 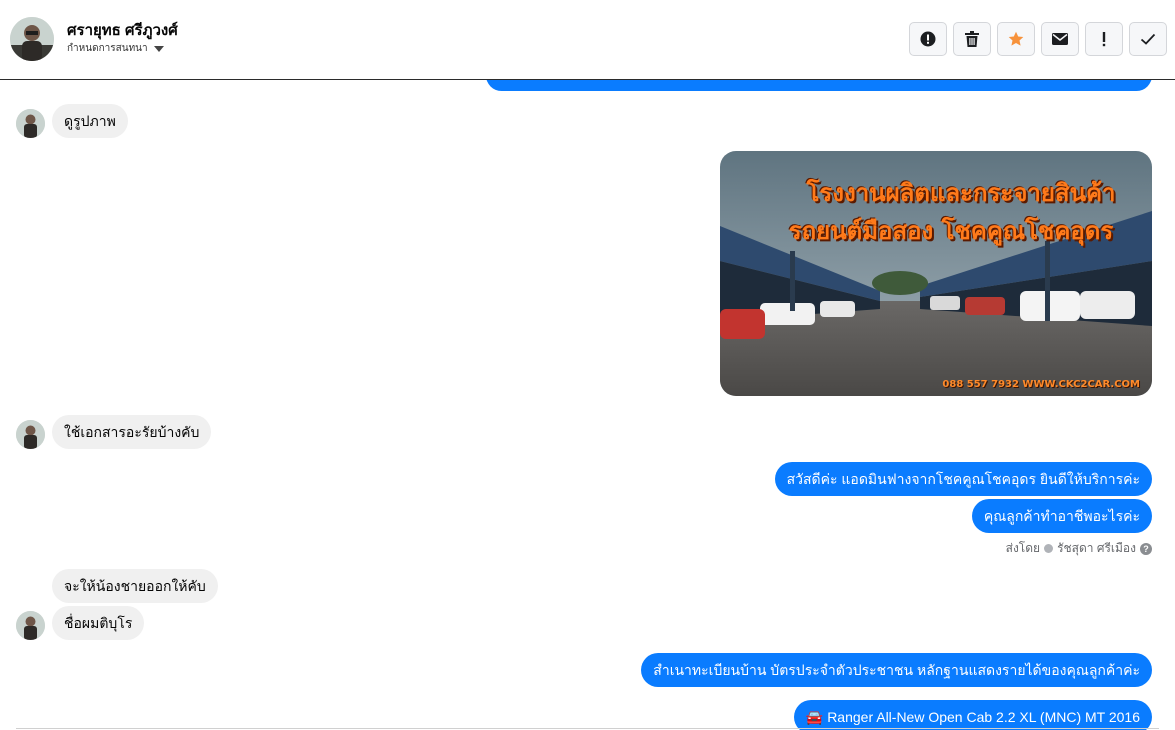 I want to click on exclamation-icon, so click(x=1104, y=39).